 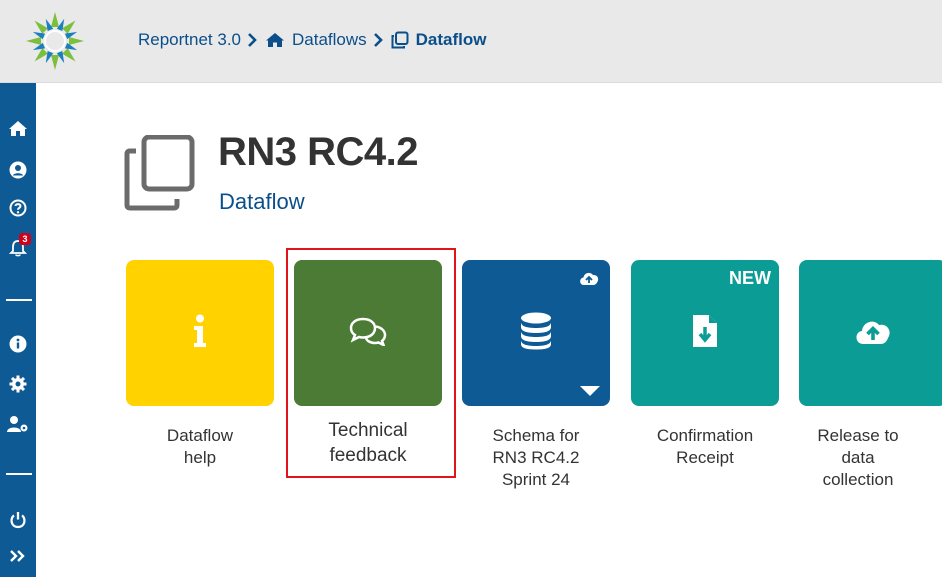 What do you see at coordinates (200, 447) in the screenshot?
I see `tile-label-dataflow-help: Dataflow help` at bounding box center [200, 447].